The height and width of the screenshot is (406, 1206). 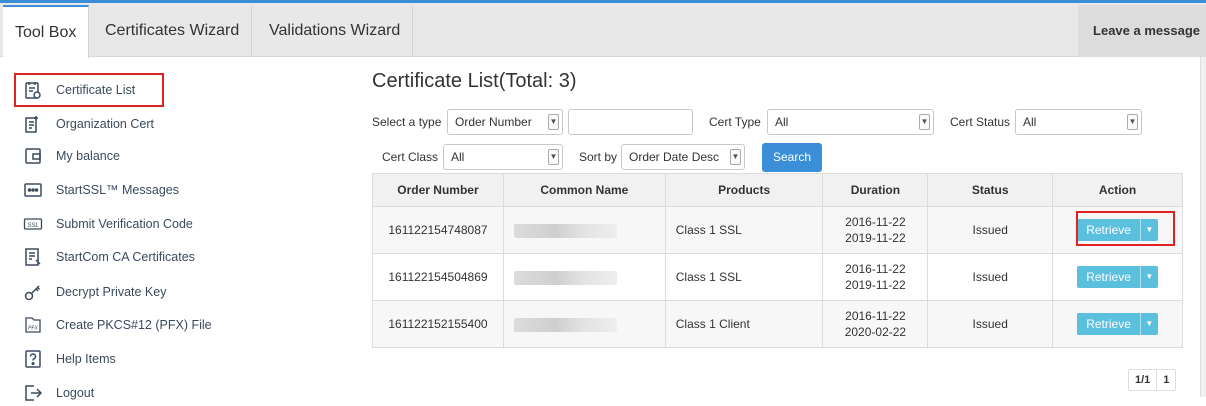 What do you see at coordinates (792, 157) in the screenshot?
I see `search-button: Search` at bounding box center [792, 157].